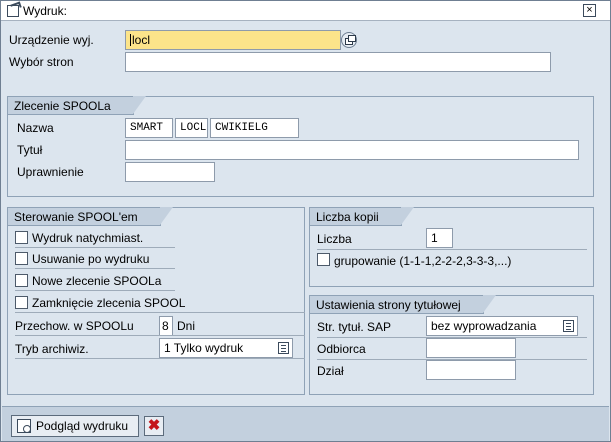 The height and width of the screenshot is (442, 611). I want to click on recipient-label: Odbiorca, so click(341, 349).